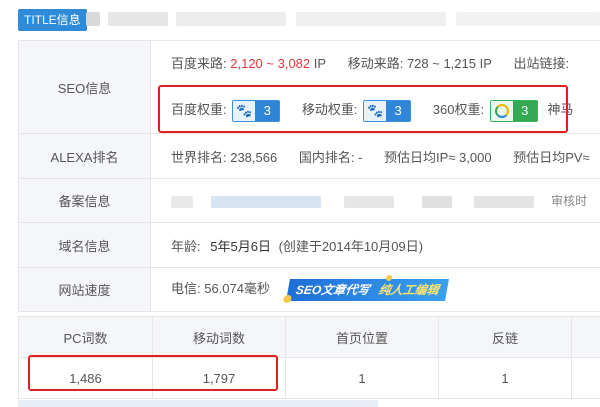 The height and width of the screenshot is (407, 600). I want to click on outlinks-label: 出站链接:, so click(541, 63).